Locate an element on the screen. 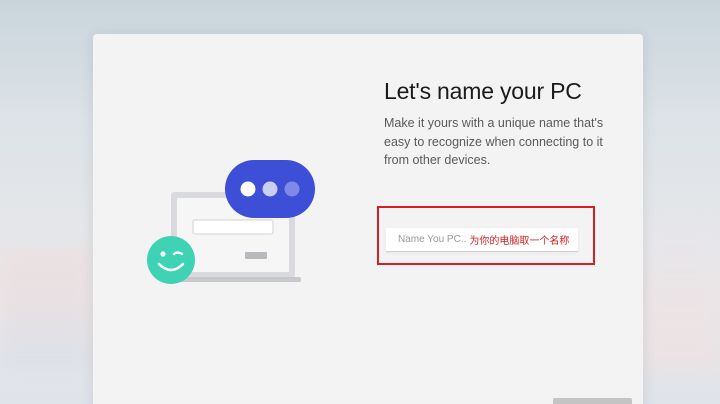 The width and height of the screenshot is (720, 404). pc-name-input: Name You PC.. 为你的电脑取一个名称 is located at coordinates (482, 240).